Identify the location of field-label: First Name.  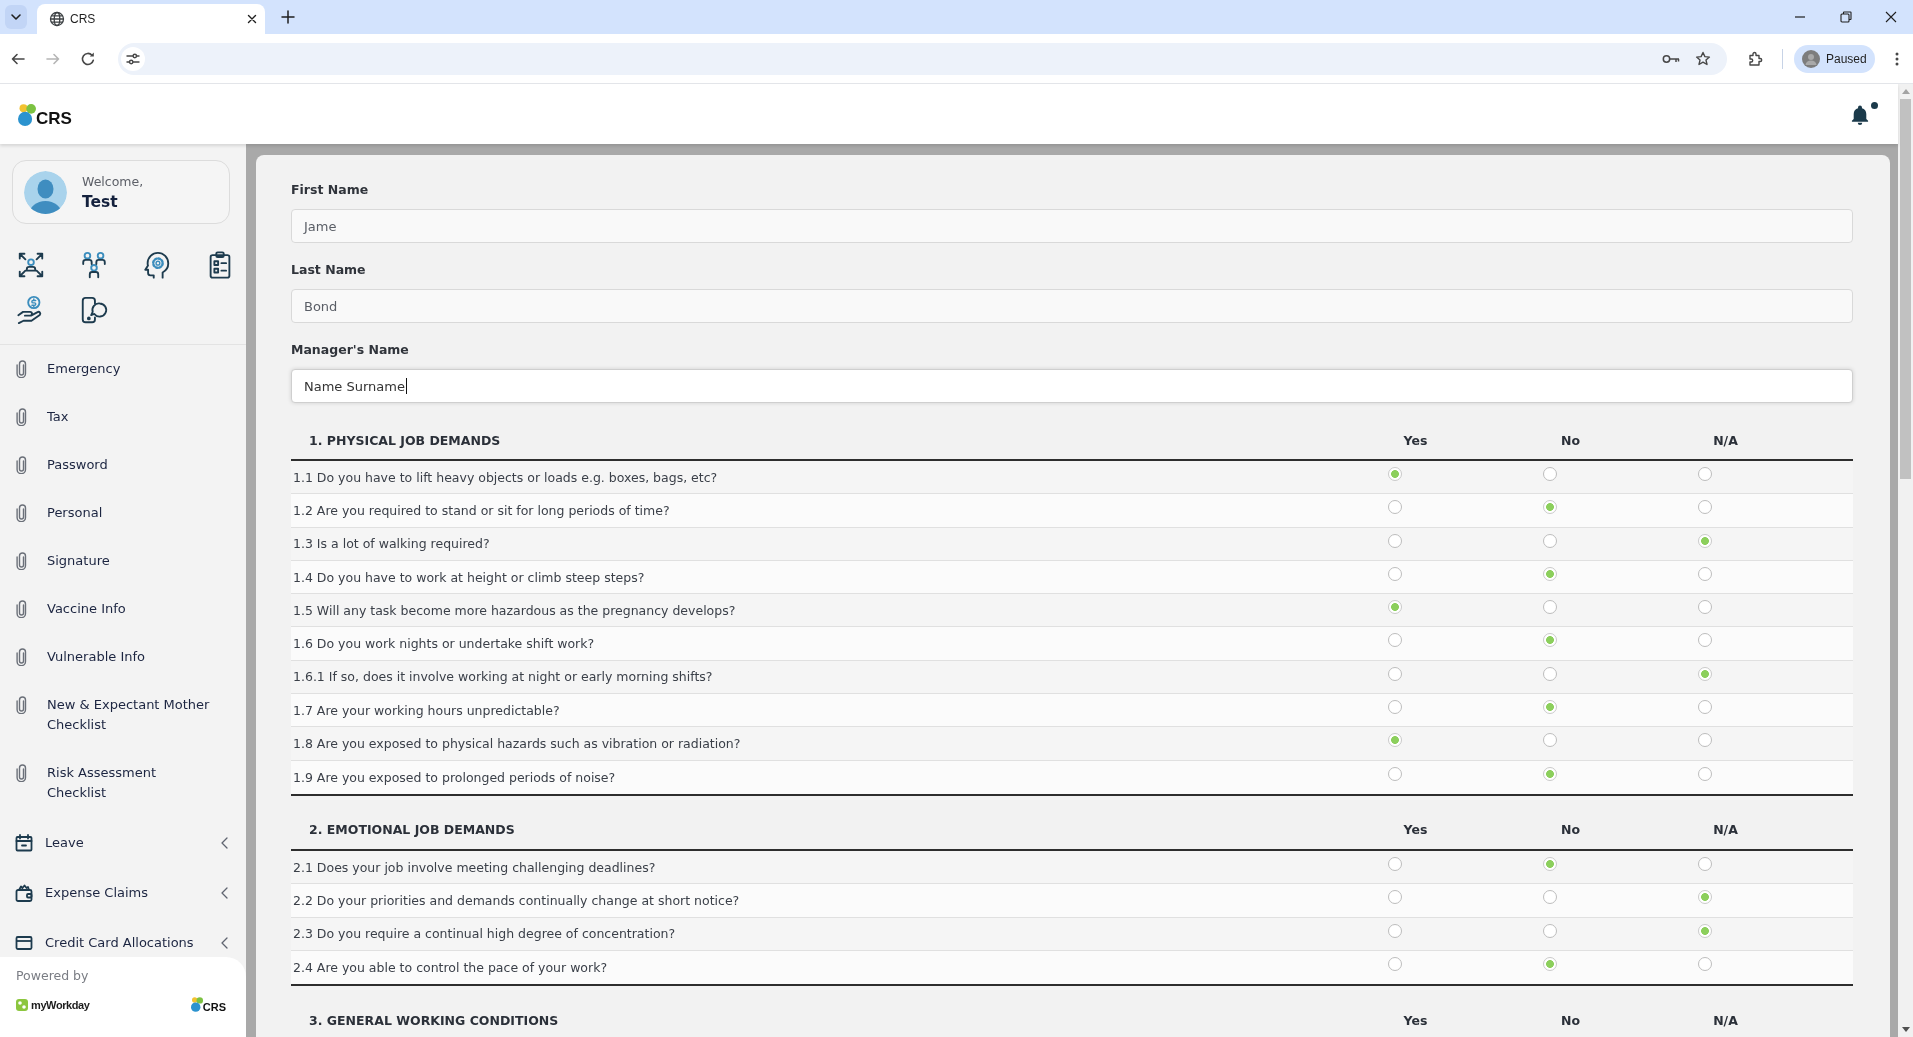
(330, 190).